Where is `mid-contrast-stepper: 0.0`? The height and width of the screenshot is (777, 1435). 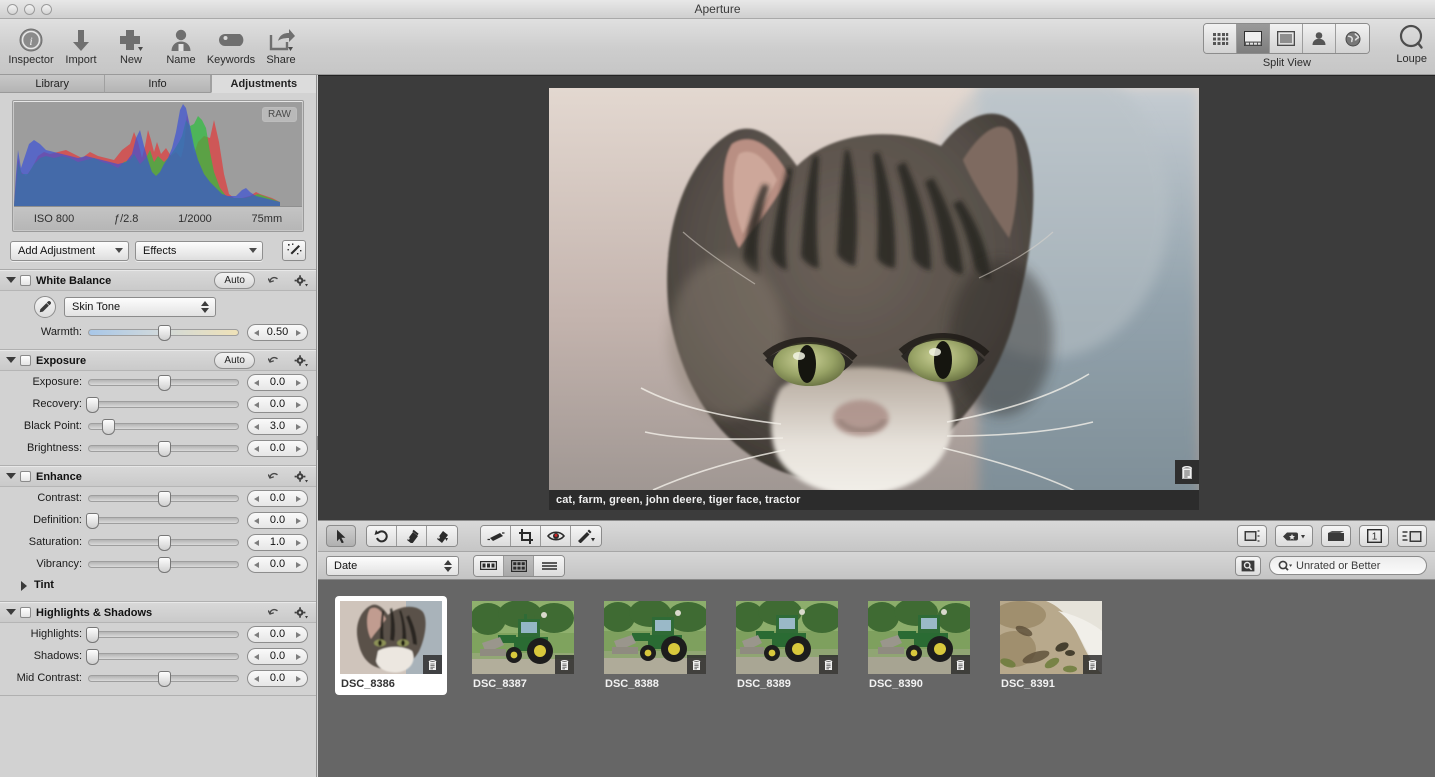 mid-contrast-stepper: 0.0 is located at coordinates (277, 678).